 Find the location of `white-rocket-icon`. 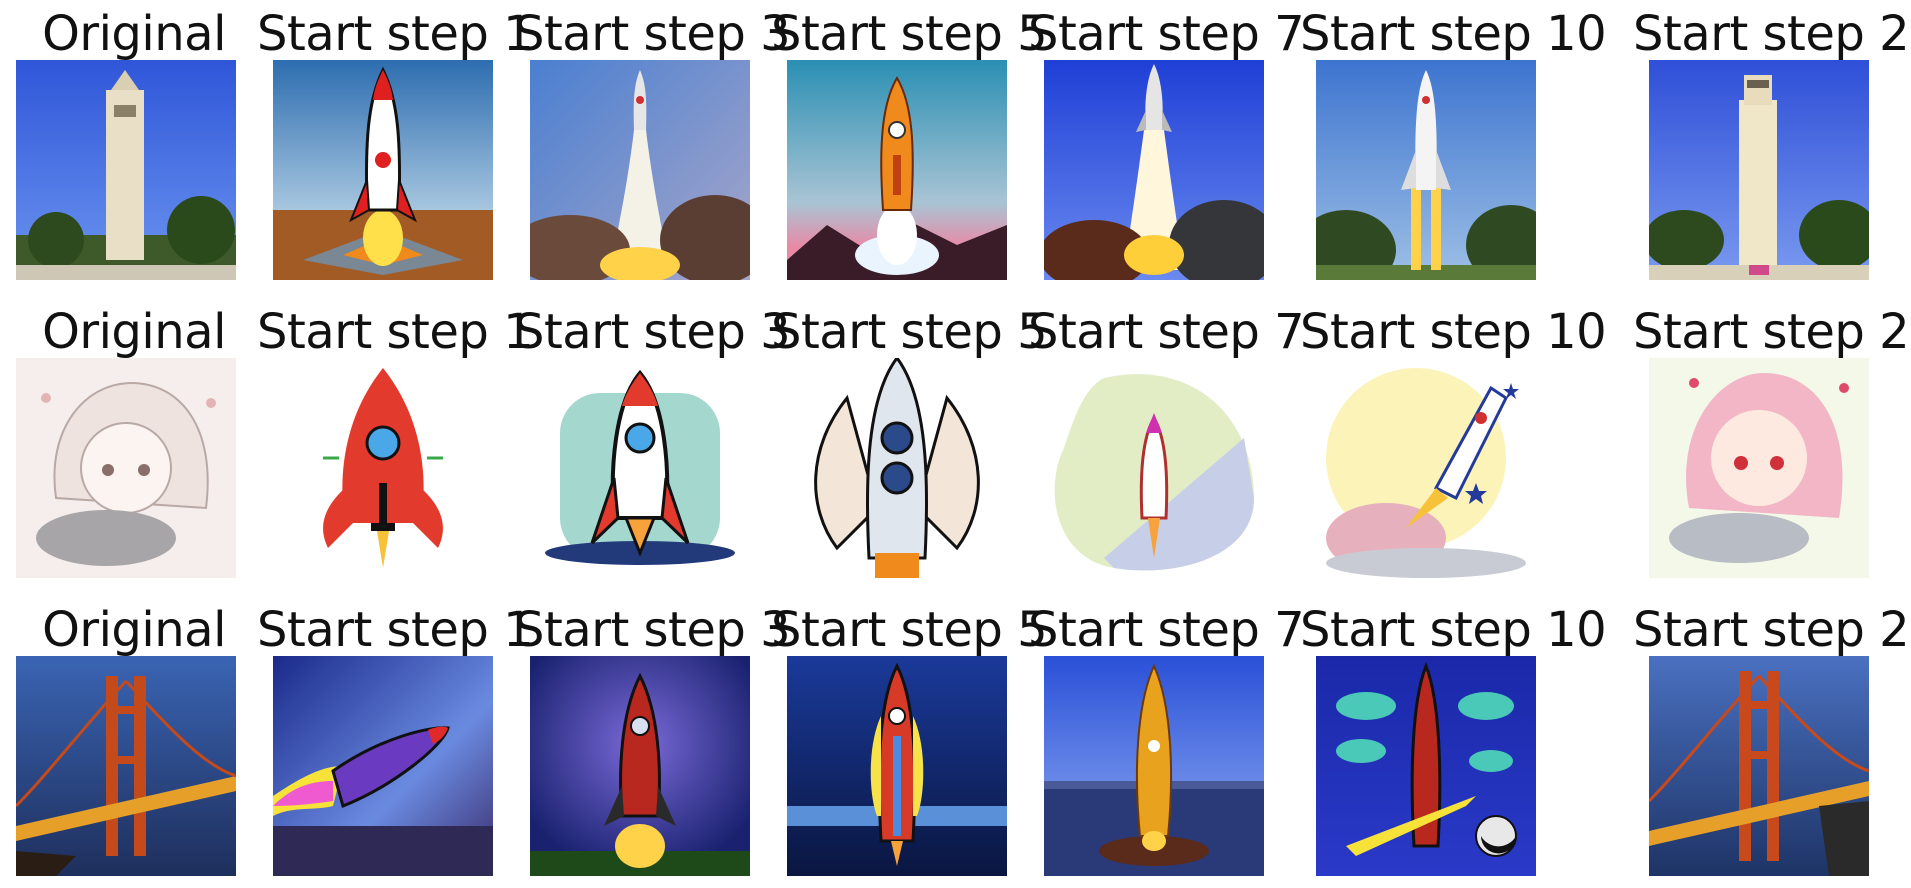

white-rocket-icon is located at coordinates (640, 468).